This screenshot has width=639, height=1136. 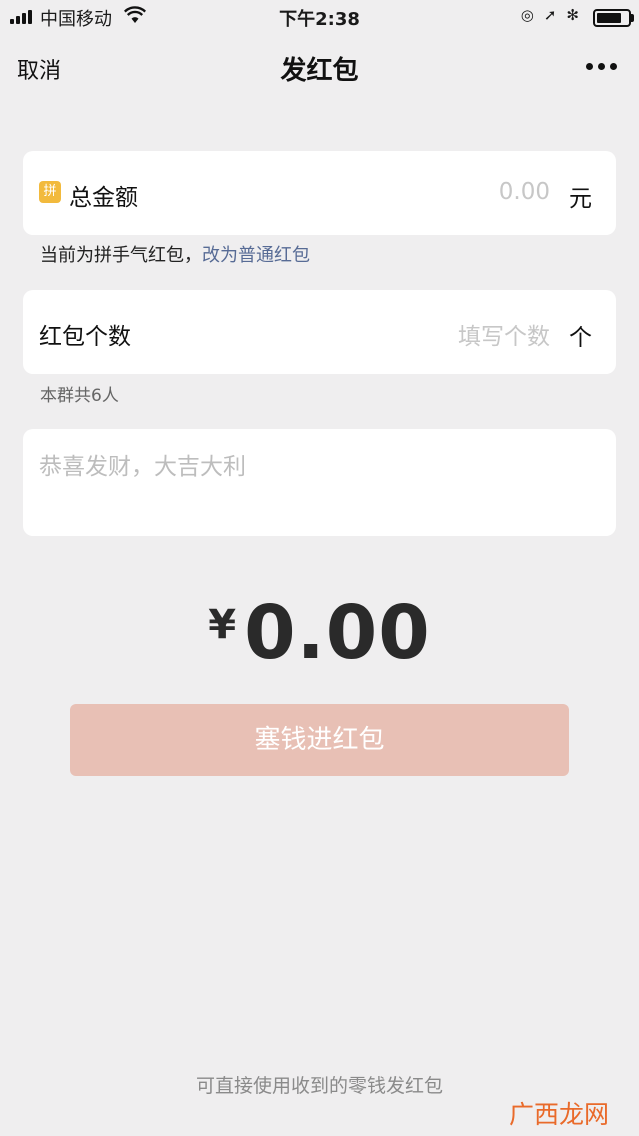 What do you see at coordinates (504, 334) in the screenshot?
I see `count-input: 填写个数` at bounding box center [504, 334].